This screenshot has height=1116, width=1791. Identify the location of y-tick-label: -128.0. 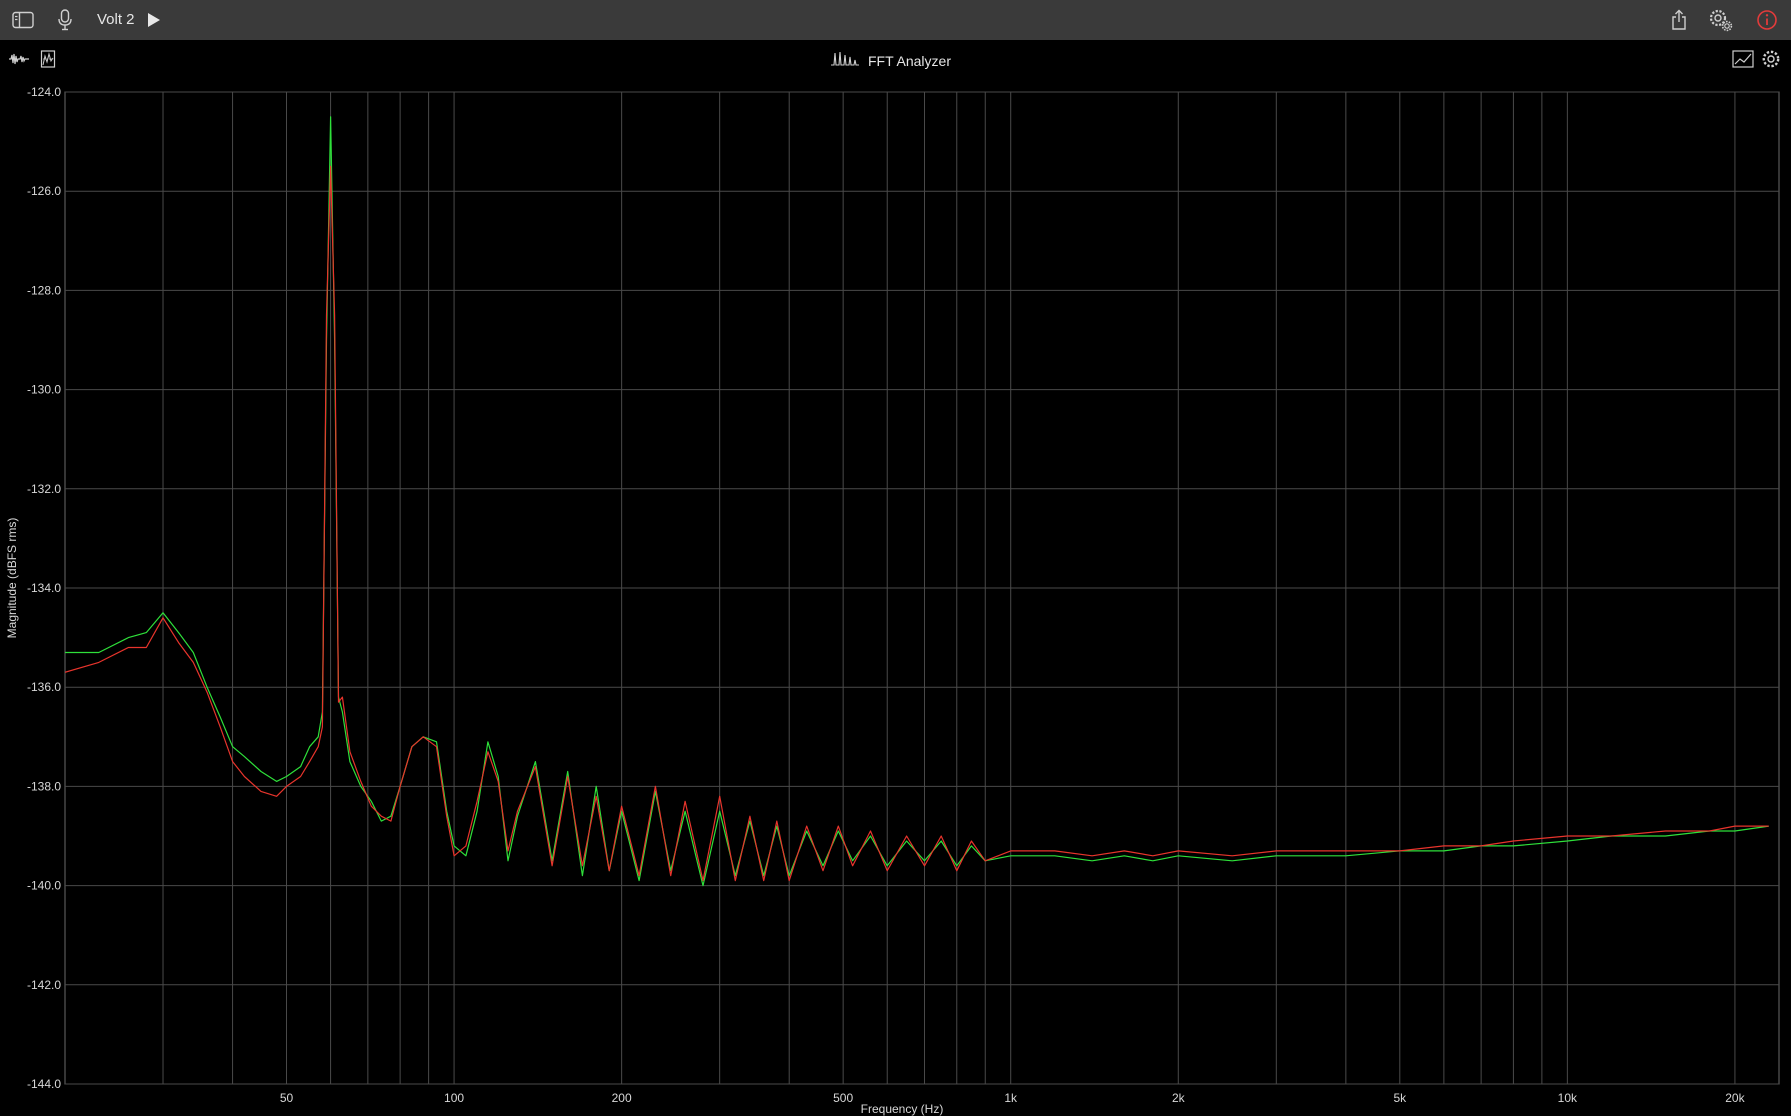
(44, 290).